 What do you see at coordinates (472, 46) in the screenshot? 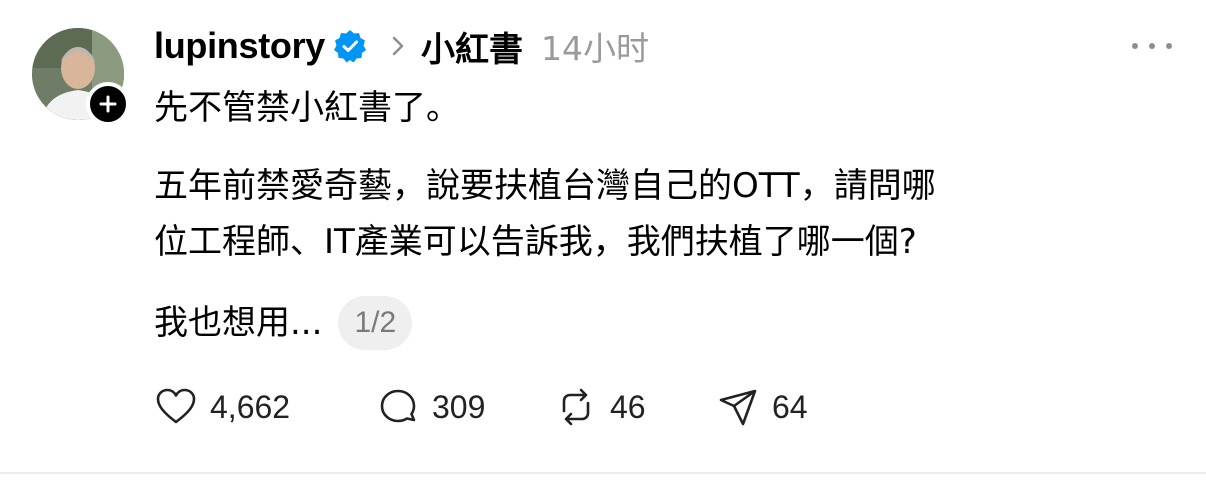
I see `community-link: 小紅書` at bounding box center [472, 46].